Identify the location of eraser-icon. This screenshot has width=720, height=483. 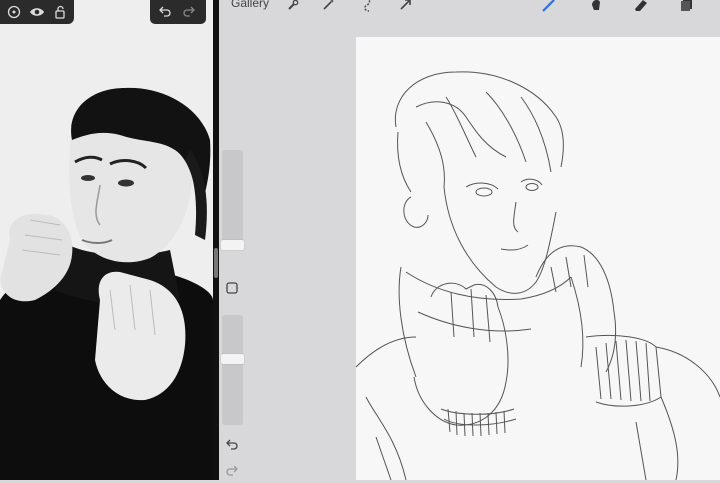
(640, 6).